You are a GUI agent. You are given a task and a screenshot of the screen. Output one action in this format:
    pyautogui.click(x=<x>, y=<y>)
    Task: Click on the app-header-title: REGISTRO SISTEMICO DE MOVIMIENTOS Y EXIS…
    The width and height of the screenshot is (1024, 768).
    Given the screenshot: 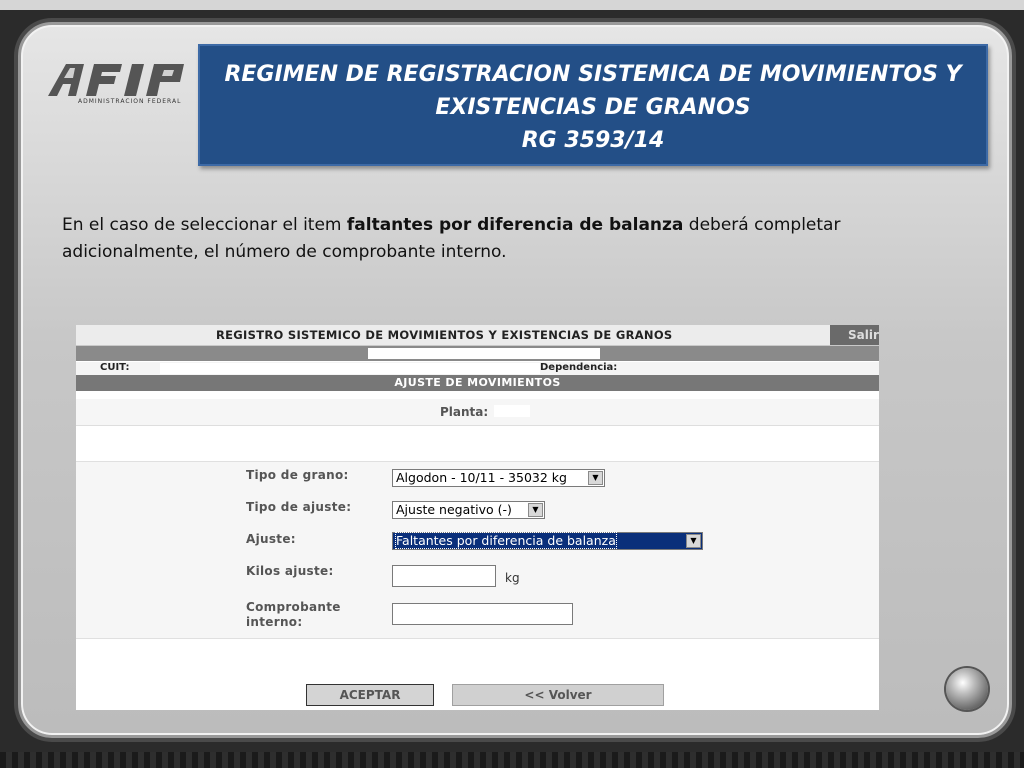 What is the action you would take?
    pyautogui.click(x=444, y=335)
    